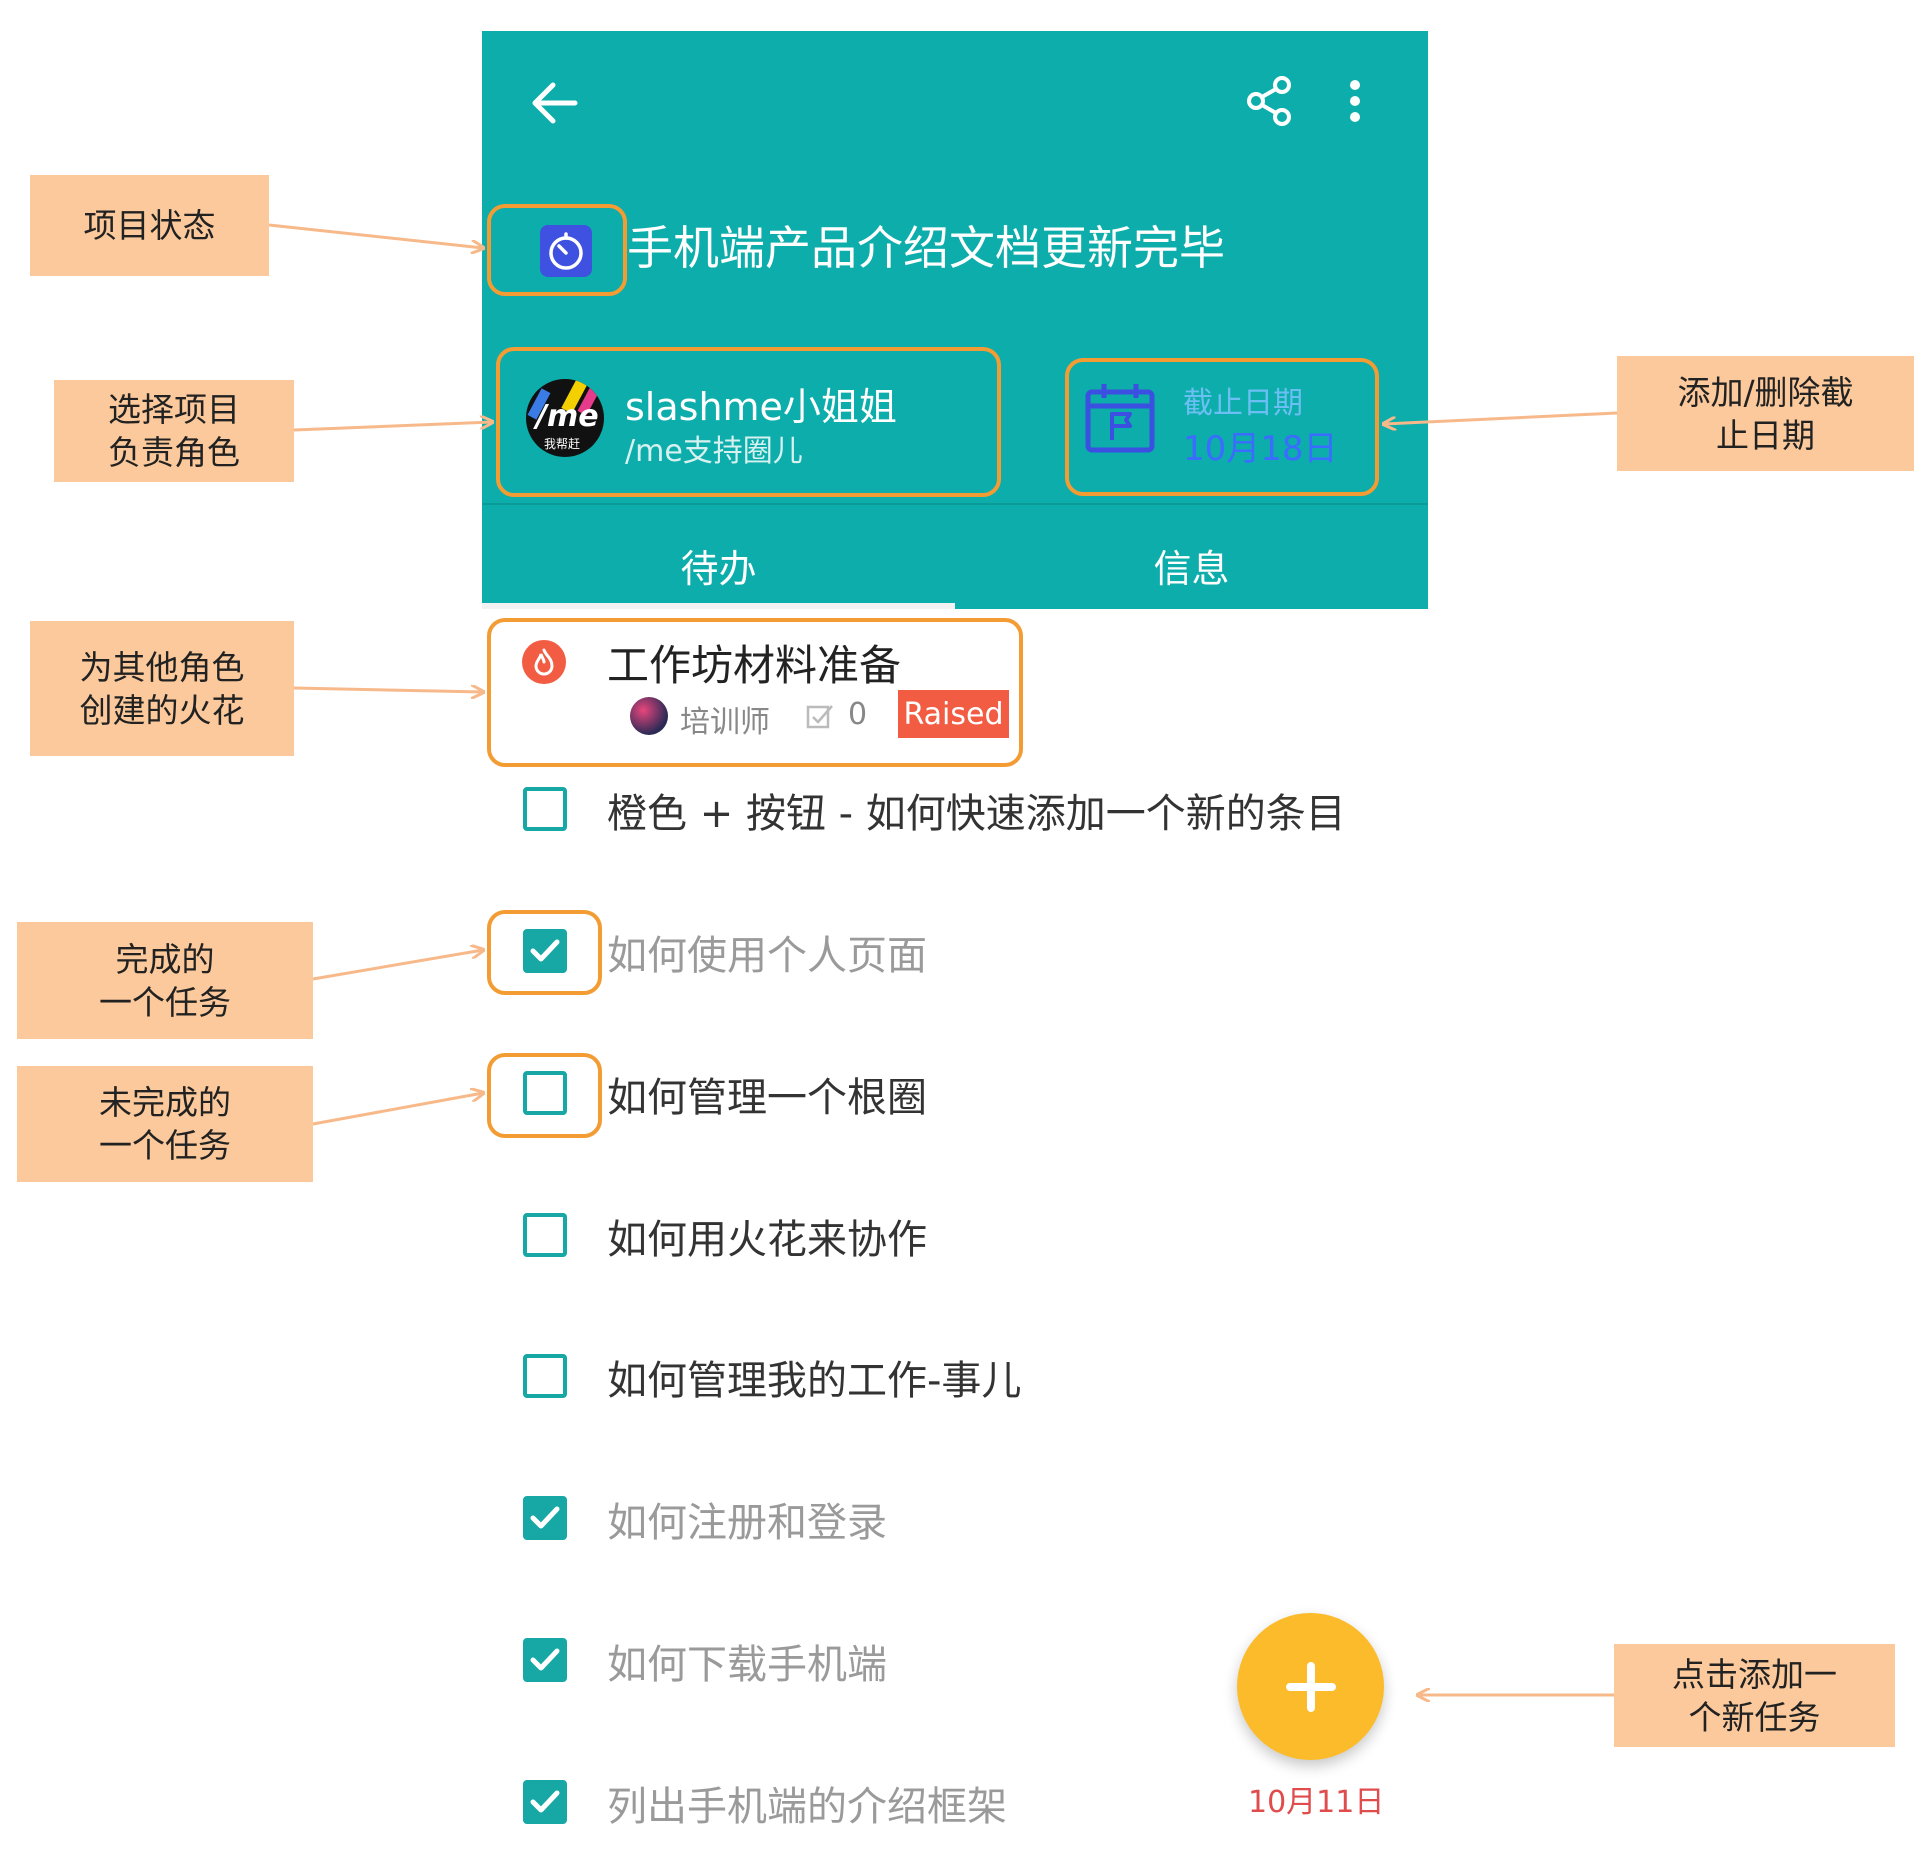  What do you see at coordinates (1501, 417) in the screenshot?
I see `arrow-due` at bounding box center [1501, 417].